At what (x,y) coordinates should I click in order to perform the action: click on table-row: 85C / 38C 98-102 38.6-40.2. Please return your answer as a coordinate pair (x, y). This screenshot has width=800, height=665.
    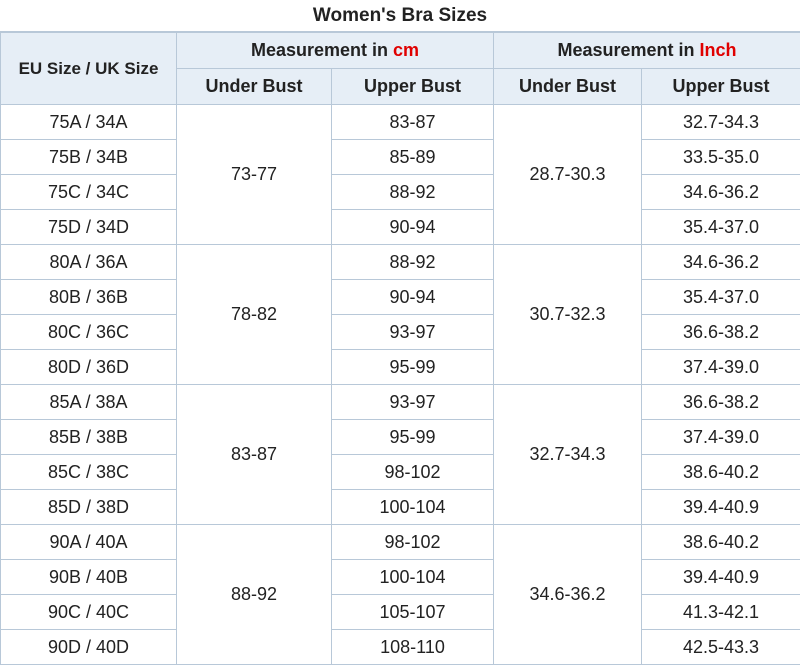
    Looking at the image, I should click on (400, 472).